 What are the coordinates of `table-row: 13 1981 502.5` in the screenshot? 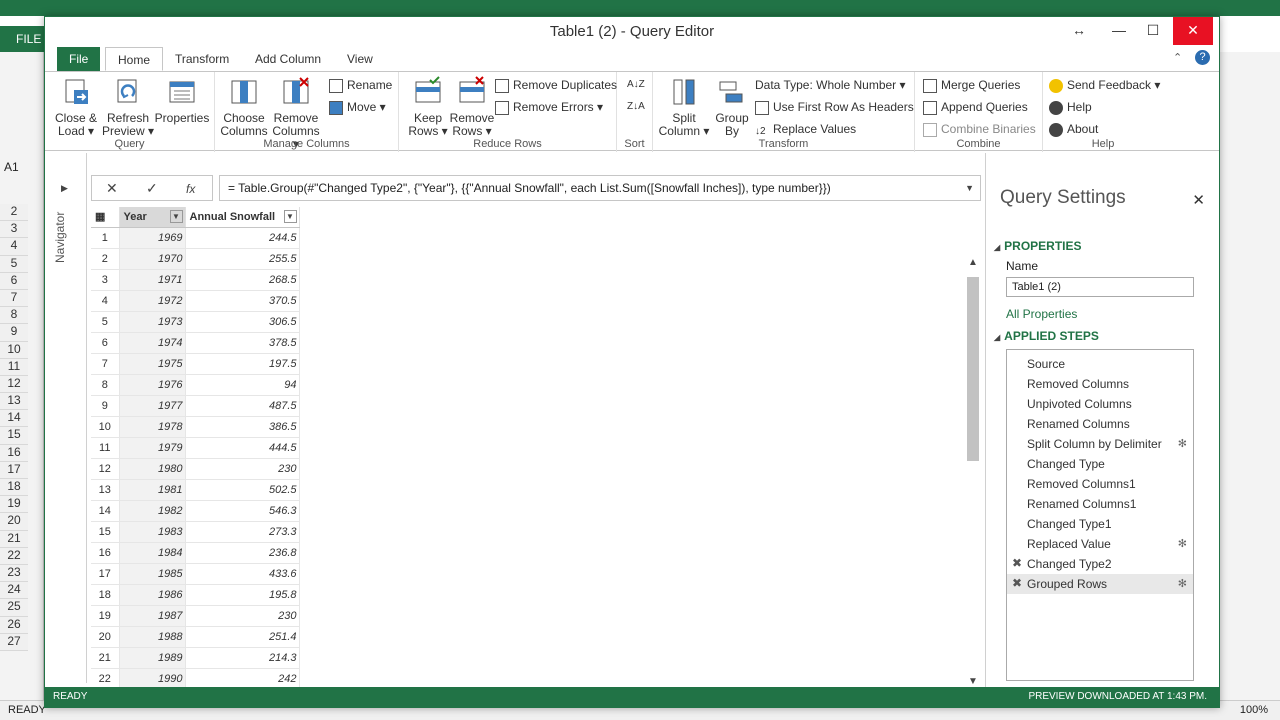 It's located at (195, 490).